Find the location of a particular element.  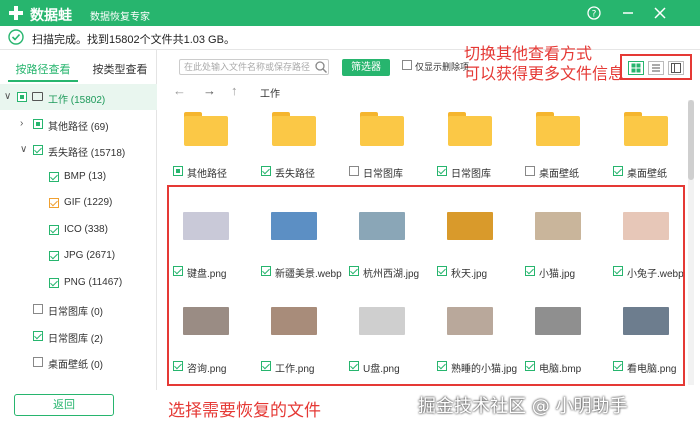

tree-item-label: JPG (2671) is located at coordinates (90, 255).